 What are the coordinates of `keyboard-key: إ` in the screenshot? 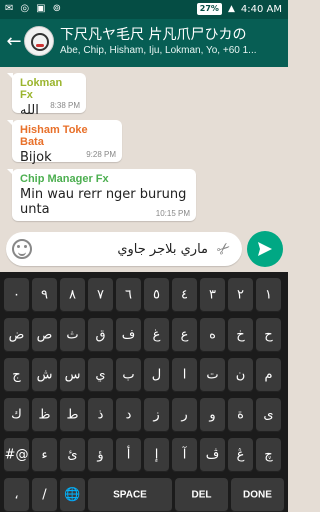 It's located at (156, 455).